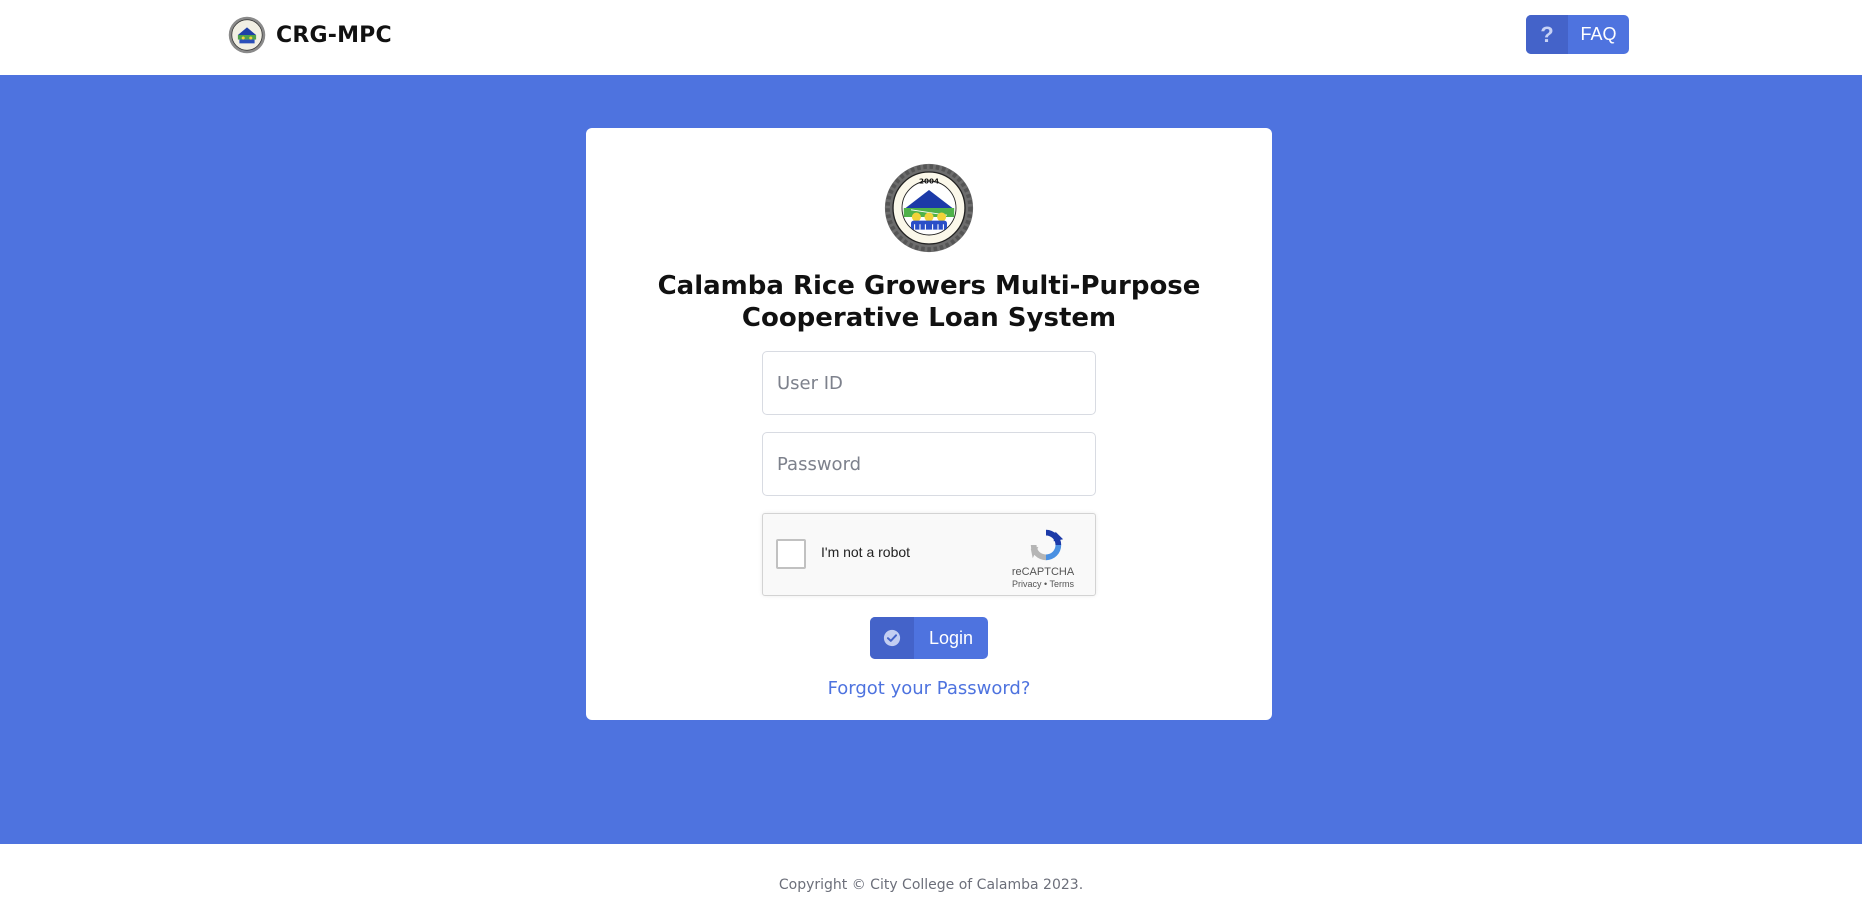  What do you see at coordinates (1043, 572) in the screenshot?
I see `recaptcha-brand: reCAPTCHA` at bounding box center [1043, 572].